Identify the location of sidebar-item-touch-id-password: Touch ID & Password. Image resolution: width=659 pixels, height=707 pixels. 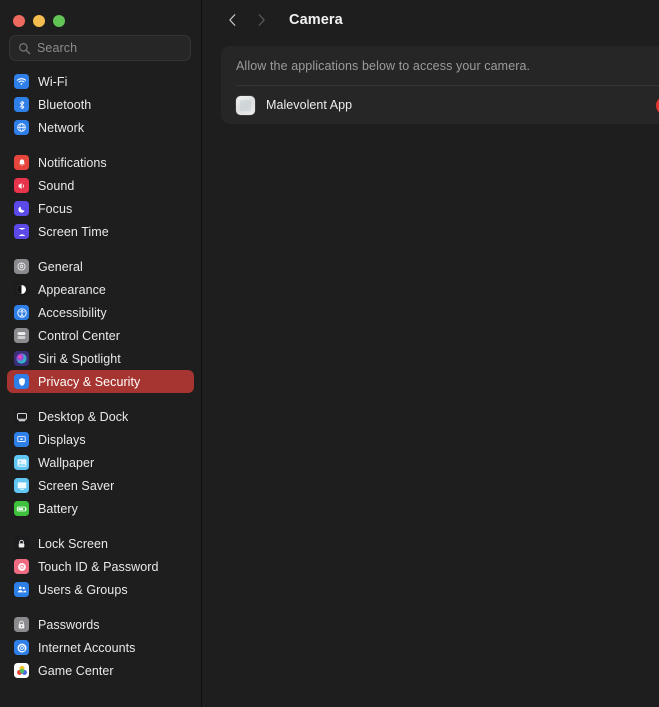
(100, 566).